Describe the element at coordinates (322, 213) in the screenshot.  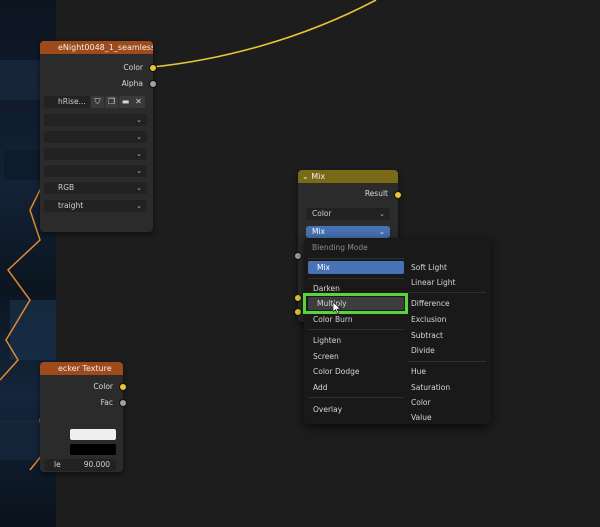
I see `data-type-value: Color` at that location.